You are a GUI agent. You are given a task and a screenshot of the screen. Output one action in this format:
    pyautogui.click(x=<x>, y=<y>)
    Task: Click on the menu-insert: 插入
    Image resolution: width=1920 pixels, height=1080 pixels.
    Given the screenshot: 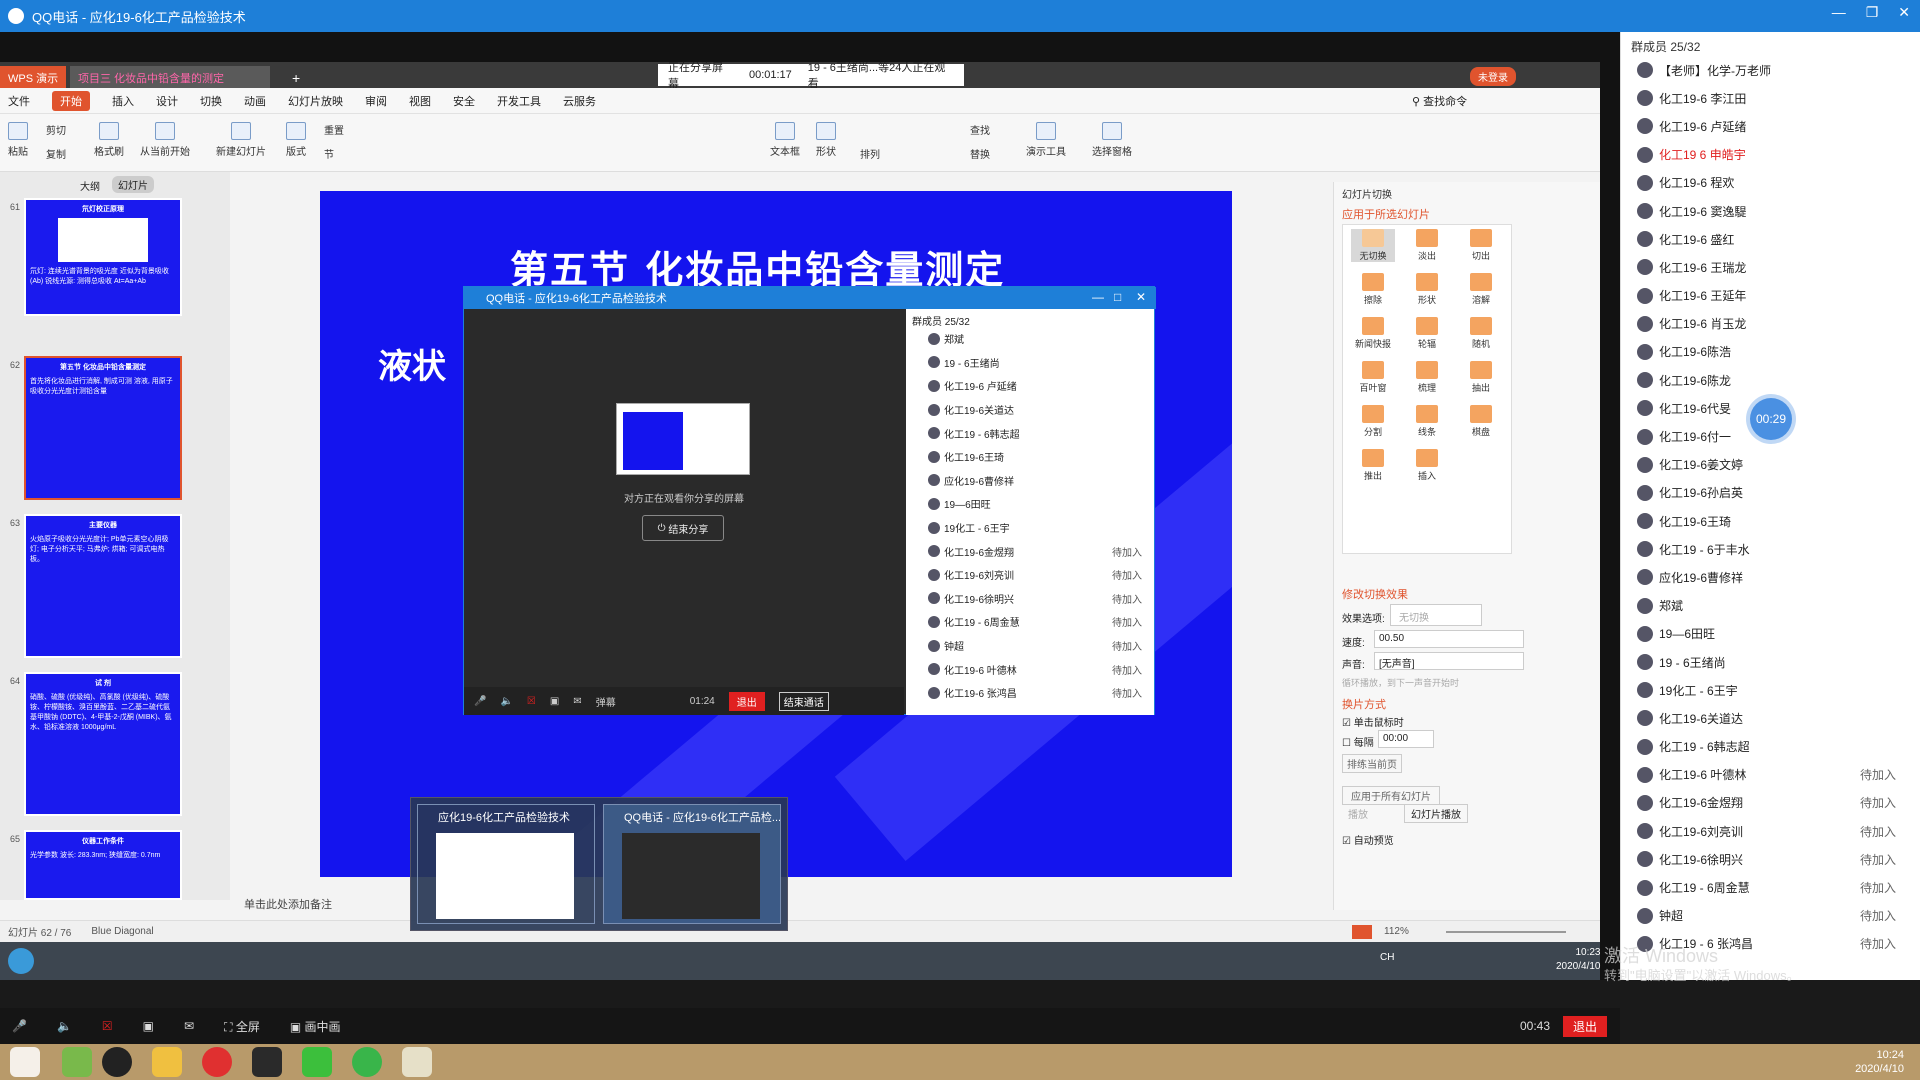 What is the action you would take?
    pyautogui.click(x=123, y=101)
    